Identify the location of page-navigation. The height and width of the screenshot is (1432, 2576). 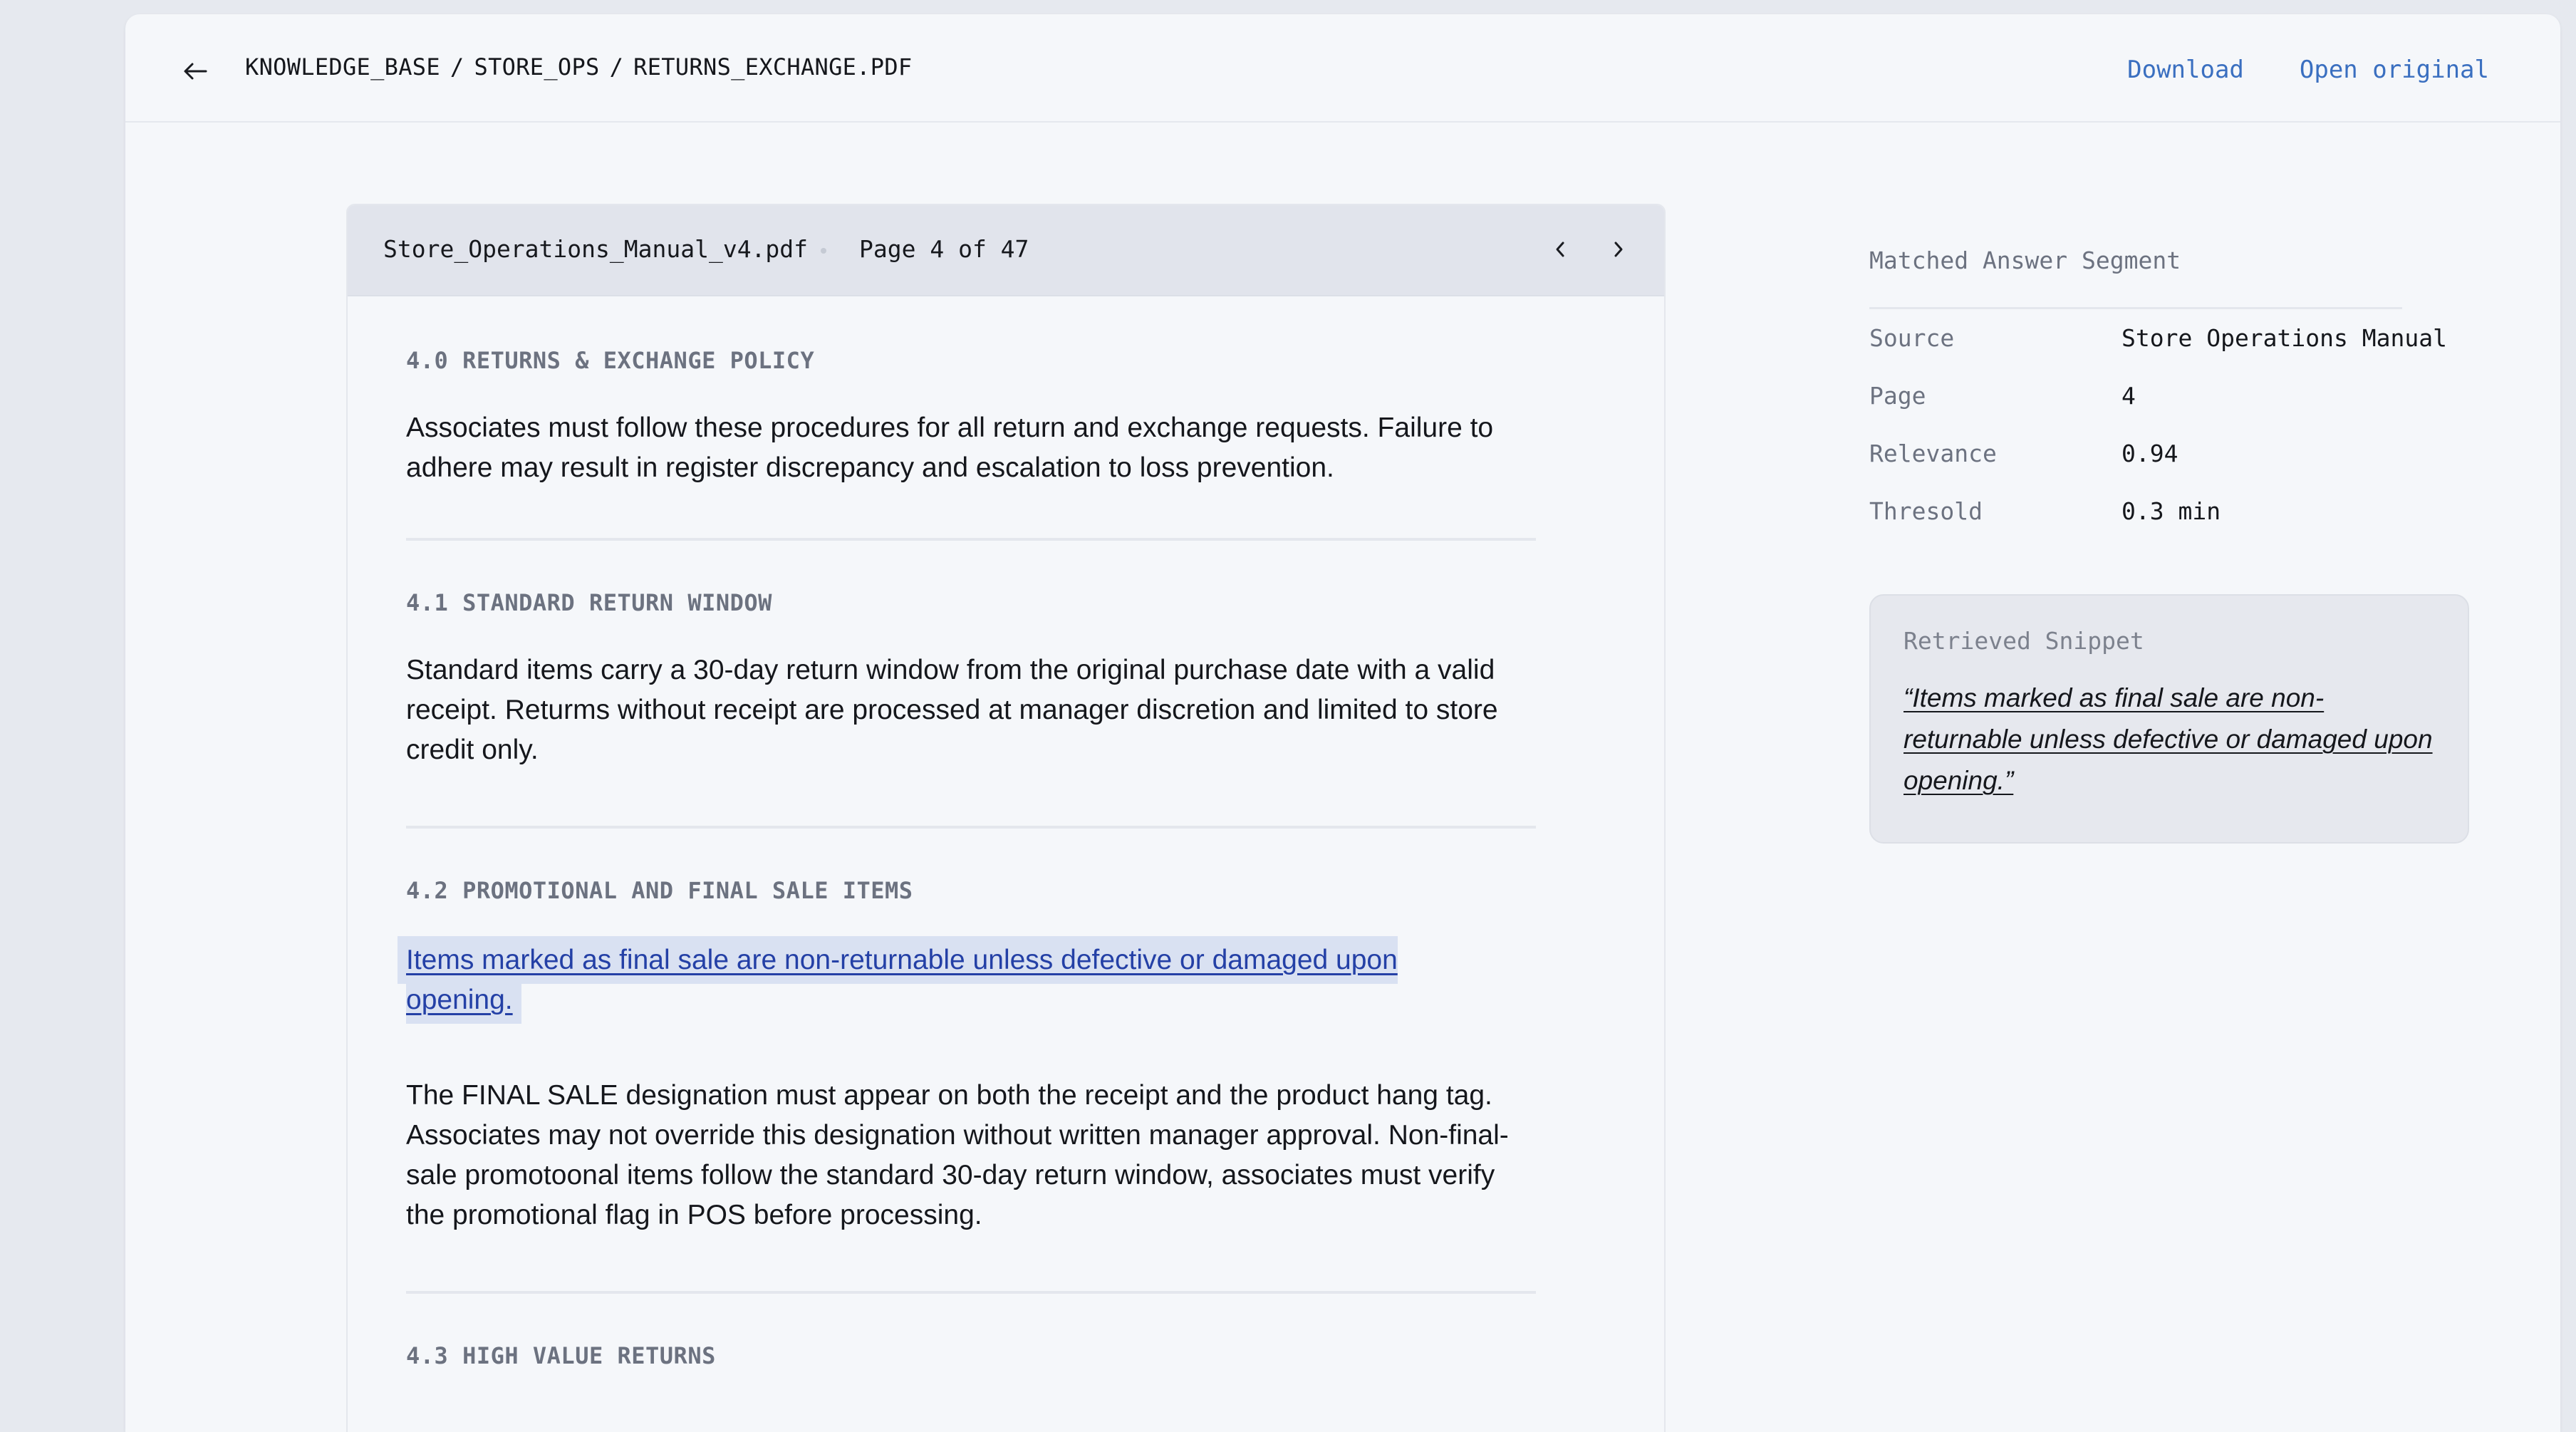
(1589, 249).